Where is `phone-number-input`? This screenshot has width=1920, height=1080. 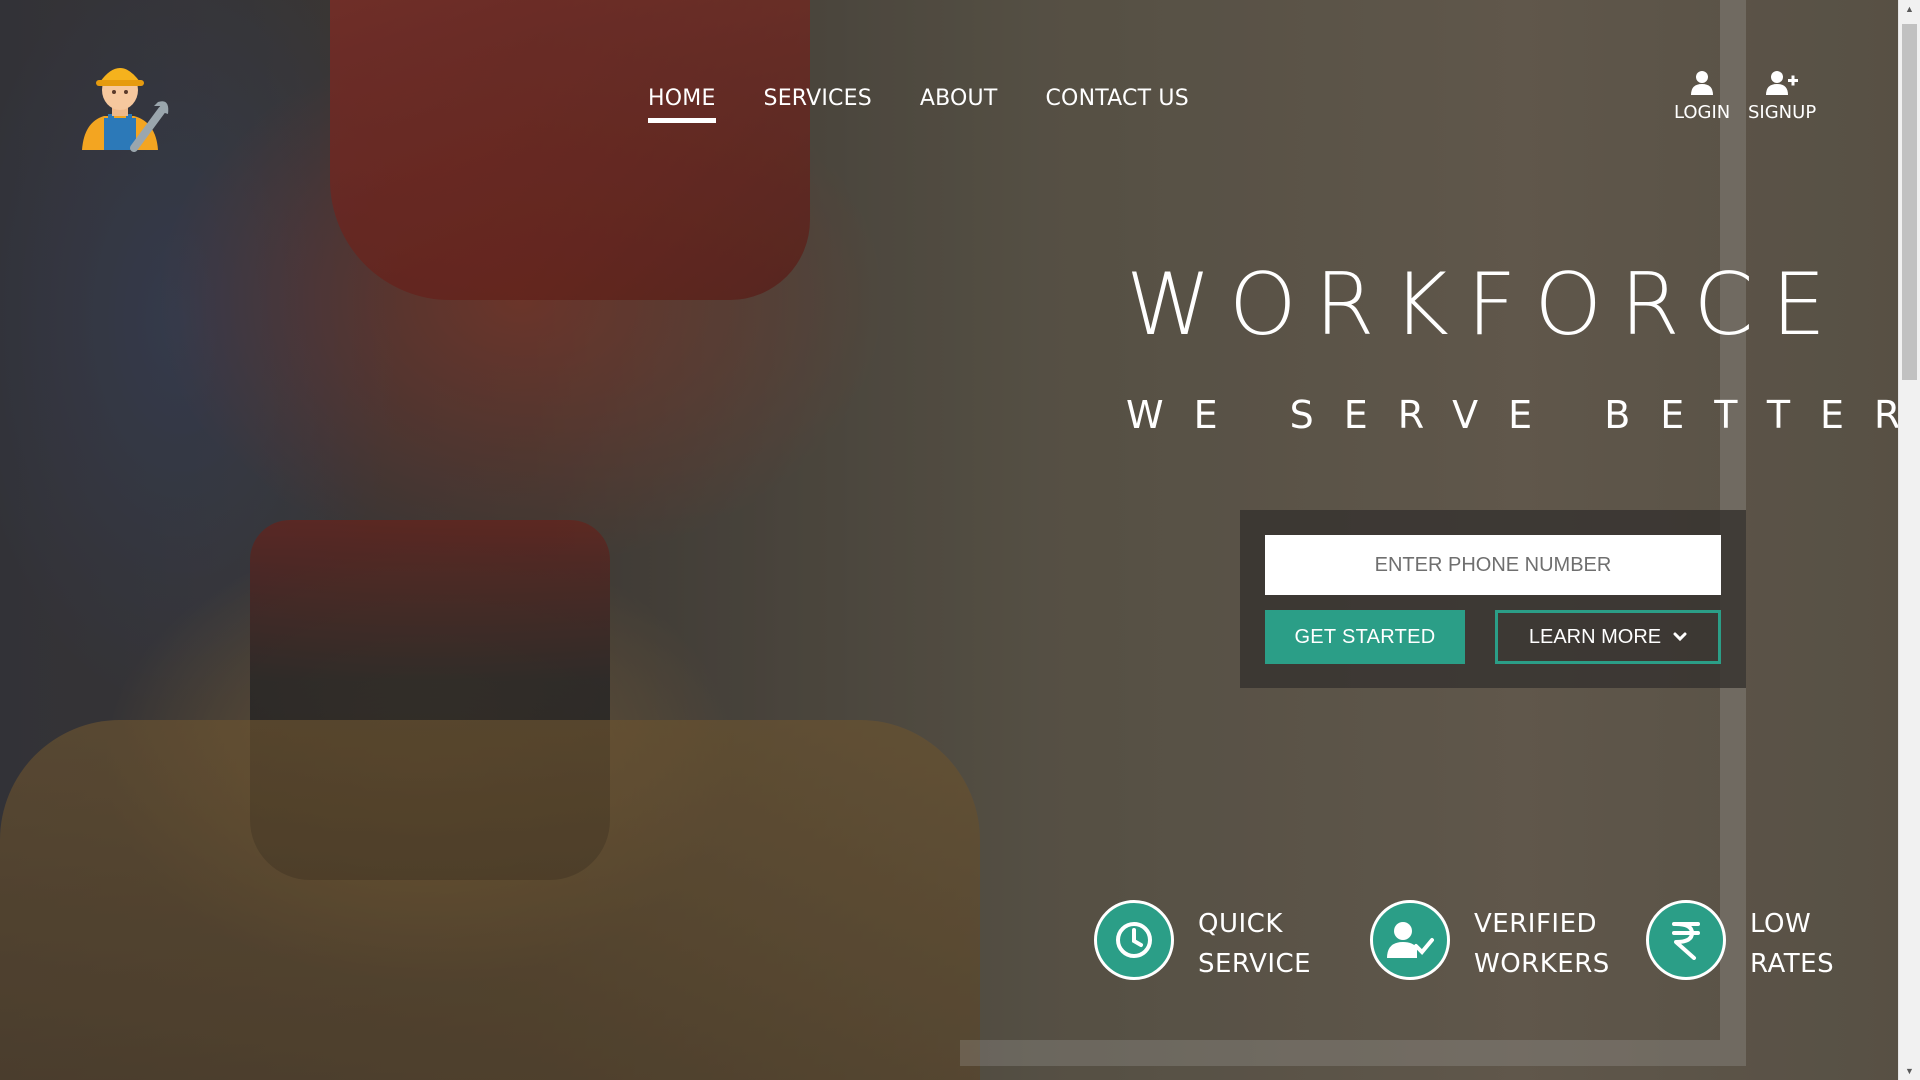
phone-number-input is located at coordinates (1493, 565).